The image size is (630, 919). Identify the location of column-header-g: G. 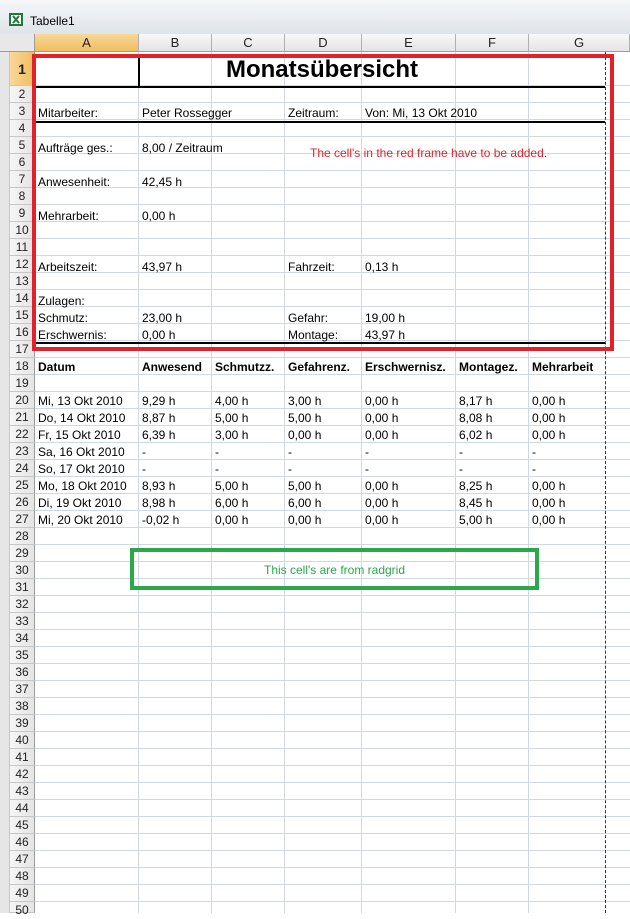
(579, 43).